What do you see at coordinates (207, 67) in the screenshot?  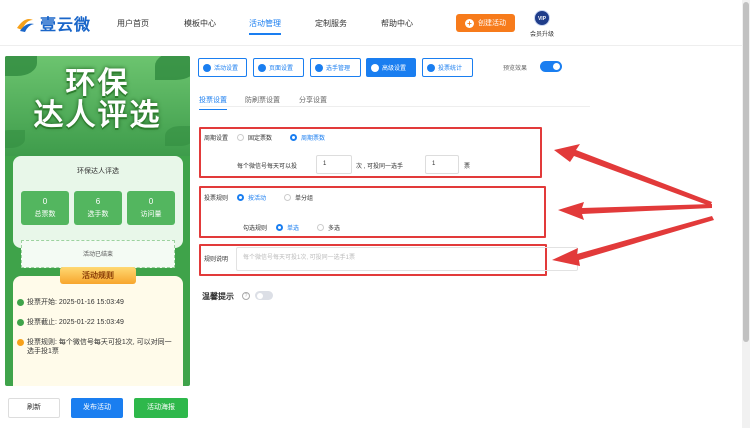 I see `gear-icon` at bounding box center [207, 67].